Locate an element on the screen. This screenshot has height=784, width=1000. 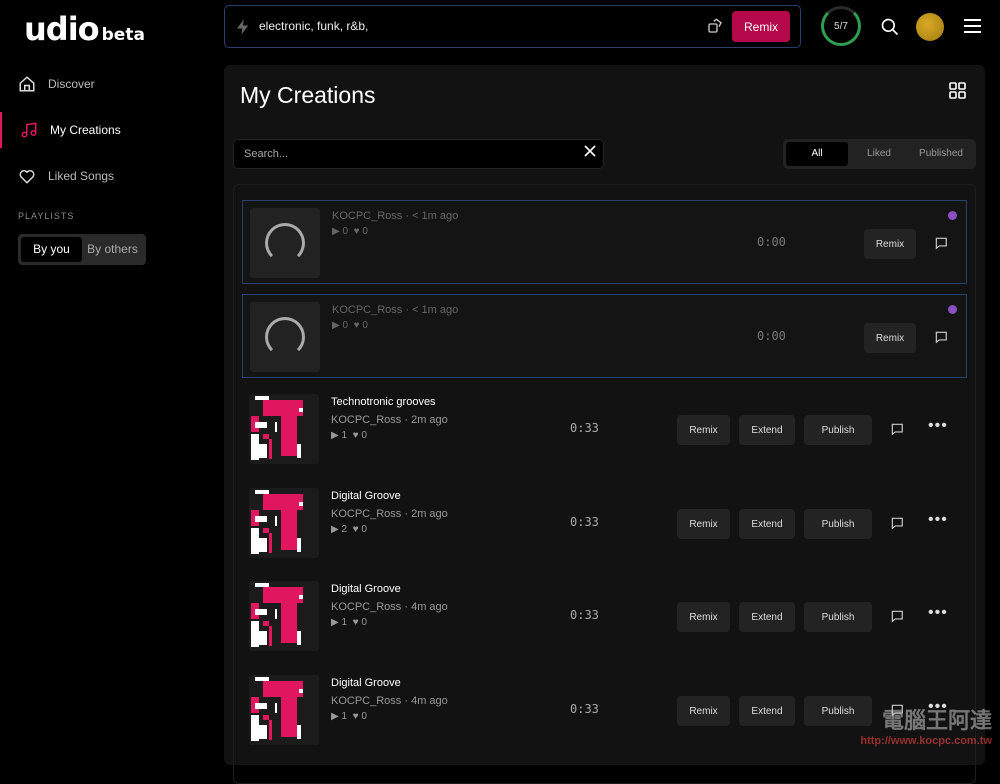
playlist-tab-by-you: By you is located at coordinates (51, 249).